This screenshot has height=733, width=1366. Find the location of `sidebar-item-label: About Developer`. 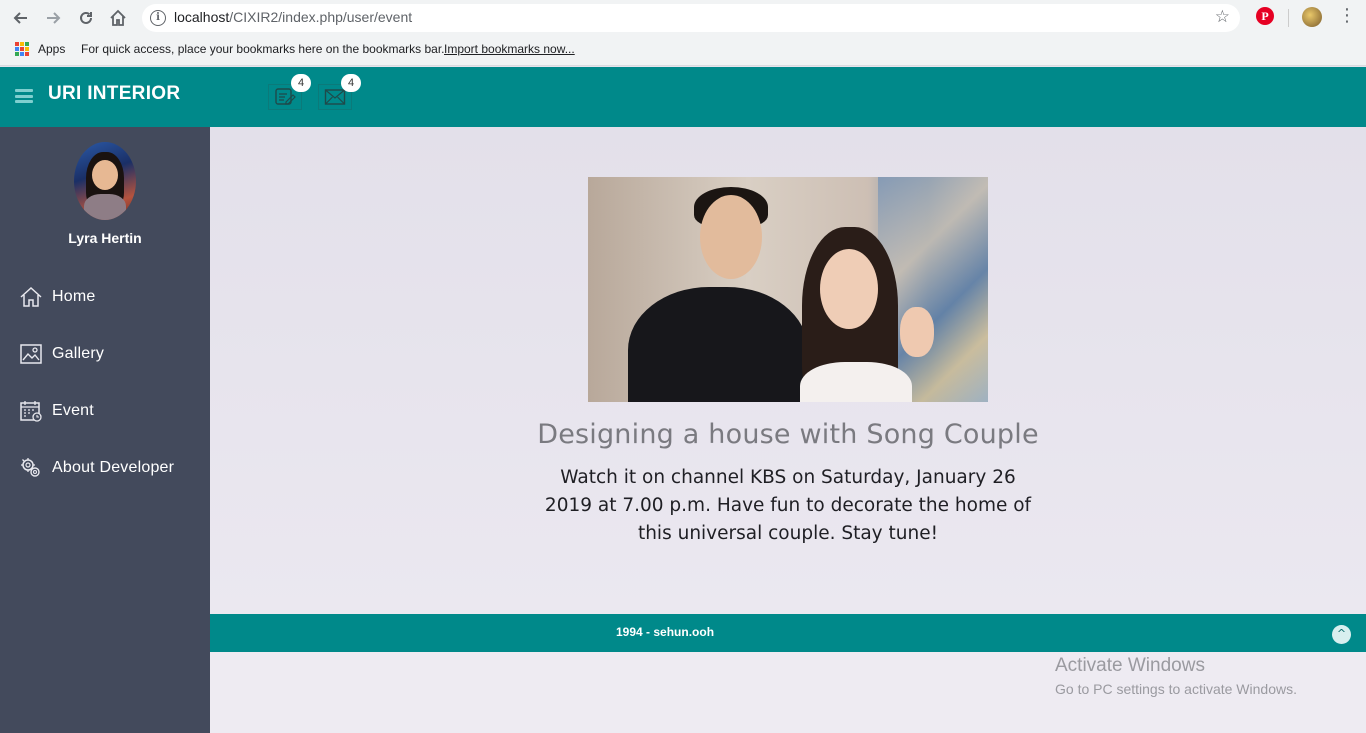

sidebar-item-label: About Developer is located at coordinates (113, 467).